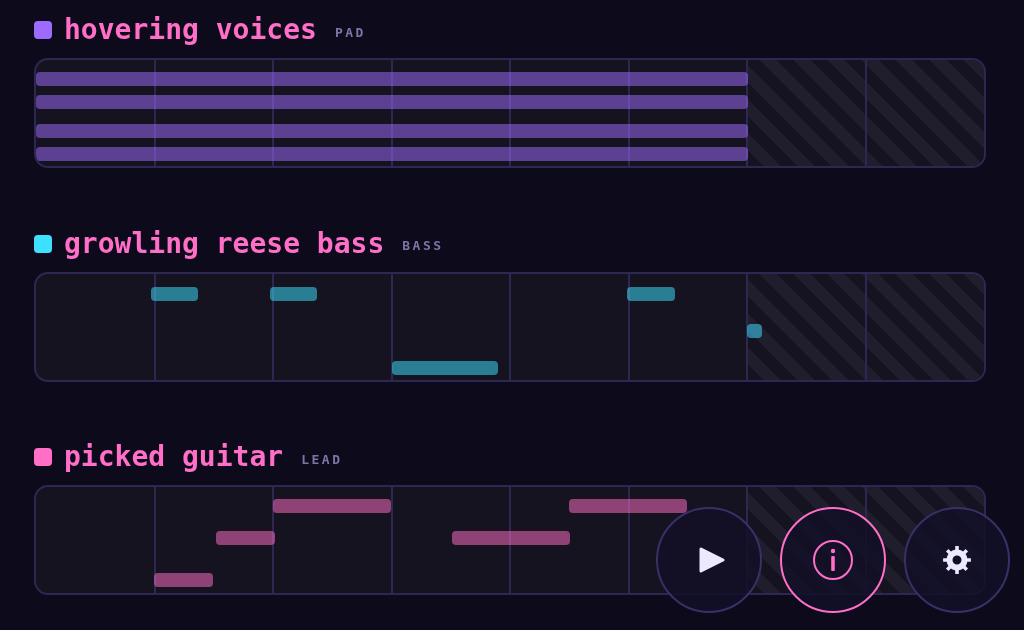 The image size is (1024, 630). What do you see at coordinates (322, 459) in the screenshot?
I see `track-category-label: LEAD` at bounding box center [322, 459].